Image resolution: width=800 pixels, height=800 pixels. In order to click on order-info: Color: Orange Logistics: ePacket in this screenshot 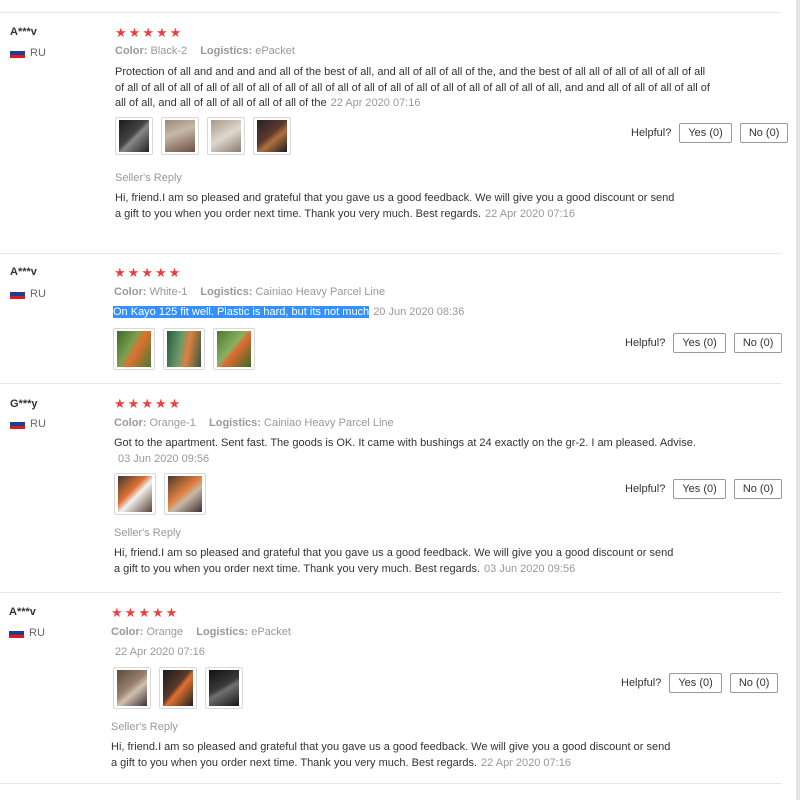, I will do `click(201, 632)`.